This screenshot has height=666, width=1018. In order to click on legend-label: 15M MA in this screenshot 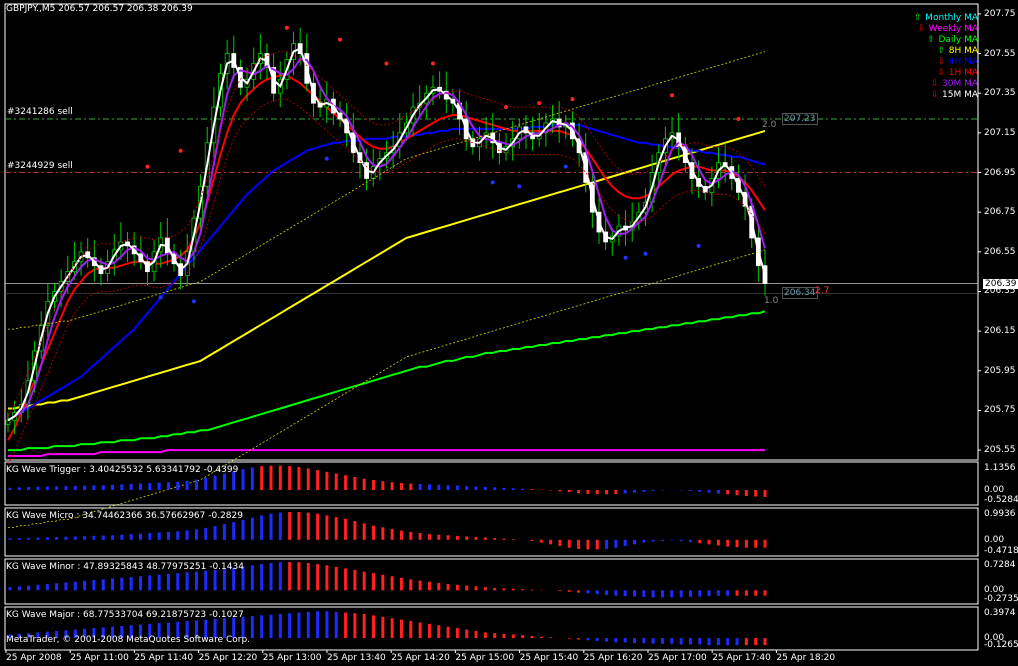, I will do `click(958, 95)`.